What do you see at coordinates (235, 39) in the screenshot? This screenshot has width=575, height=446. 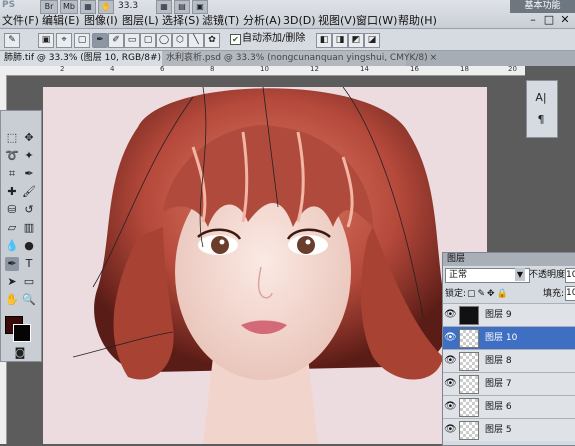 I see `auto-add-delete-checkbox: ✔` at bounding box center [235, 39].